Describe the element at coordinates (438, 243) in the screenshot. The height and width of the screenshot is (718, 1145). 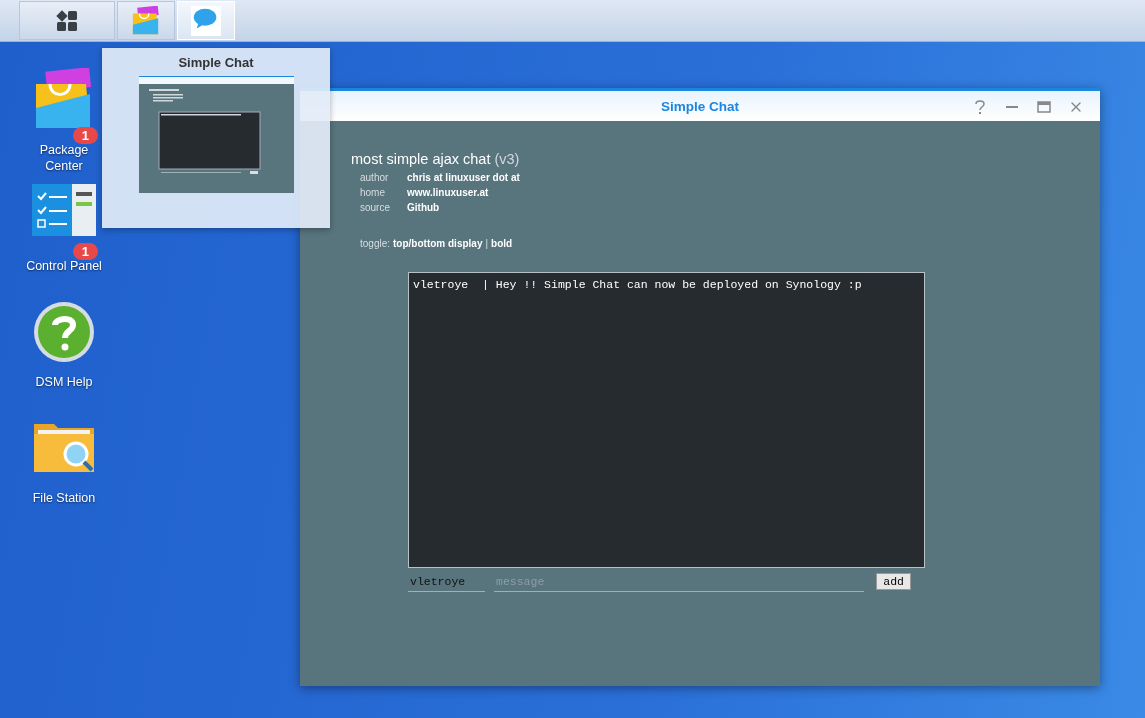
I see `toggle-link: top/bottom display` at that location.